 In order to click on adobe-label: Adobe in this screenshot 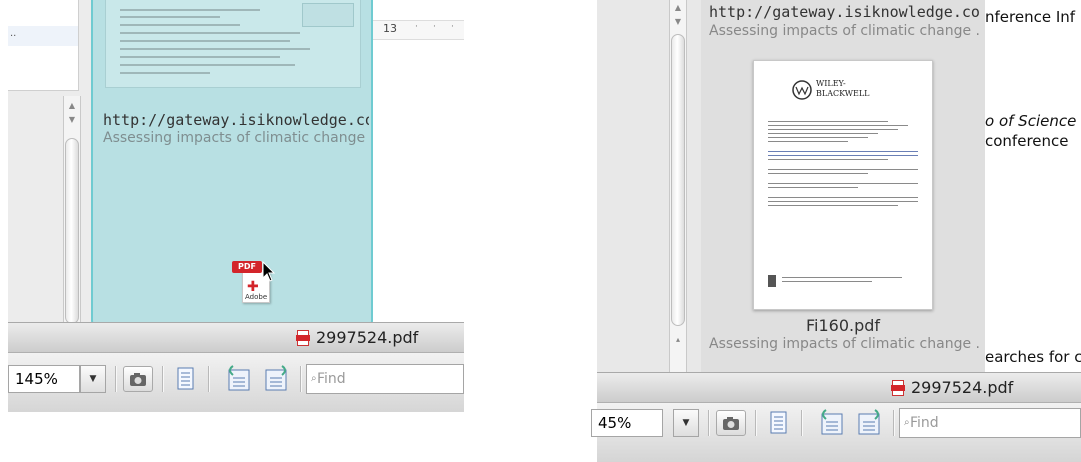, I will do `click(256, 297)`.